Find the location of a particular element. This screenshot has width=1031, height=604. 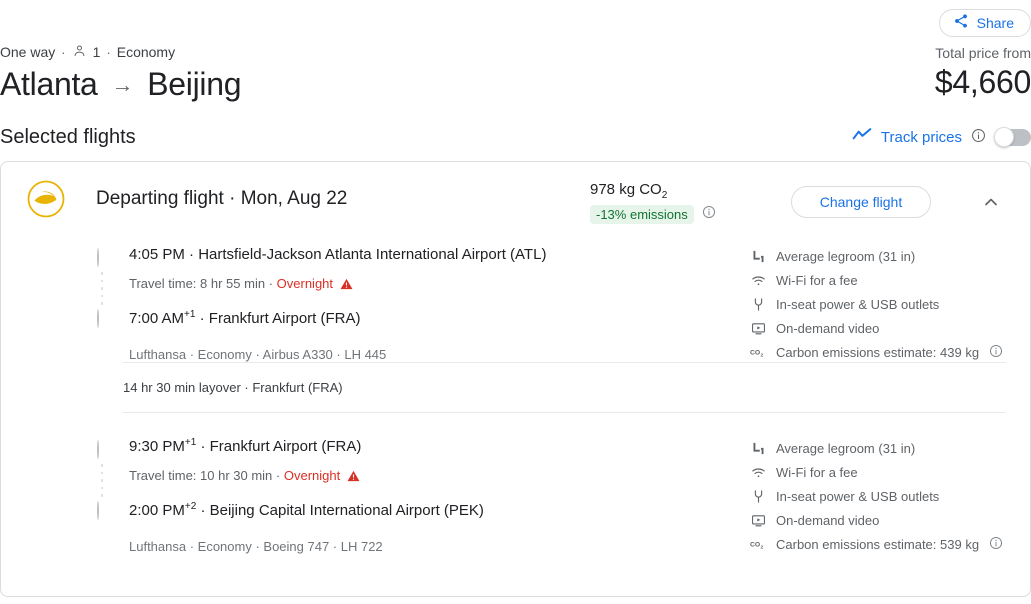

route-title: Atlanta → Beijing is located at coordinates (121, 84).